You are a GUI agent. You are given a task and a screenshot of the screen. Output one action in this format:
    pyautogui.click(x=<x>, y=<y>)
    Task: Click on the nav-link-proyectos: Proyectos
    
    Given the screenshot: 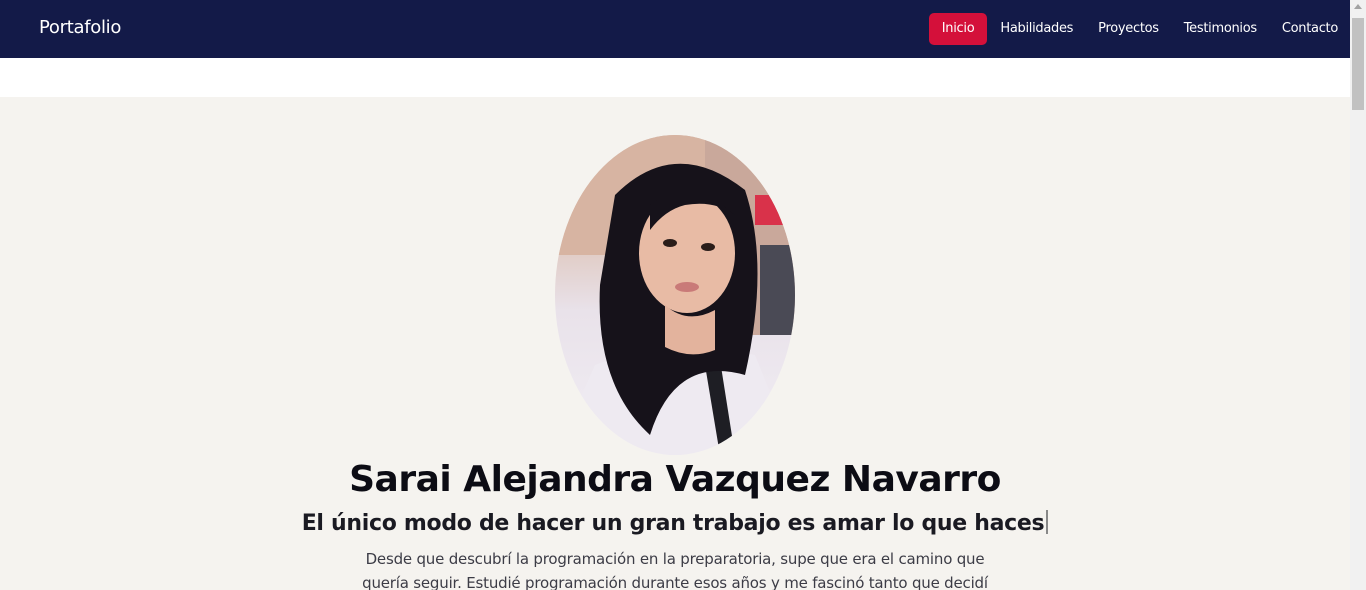 What is the action you would take?
    pyautogui.click(x=1128, y=29)
    